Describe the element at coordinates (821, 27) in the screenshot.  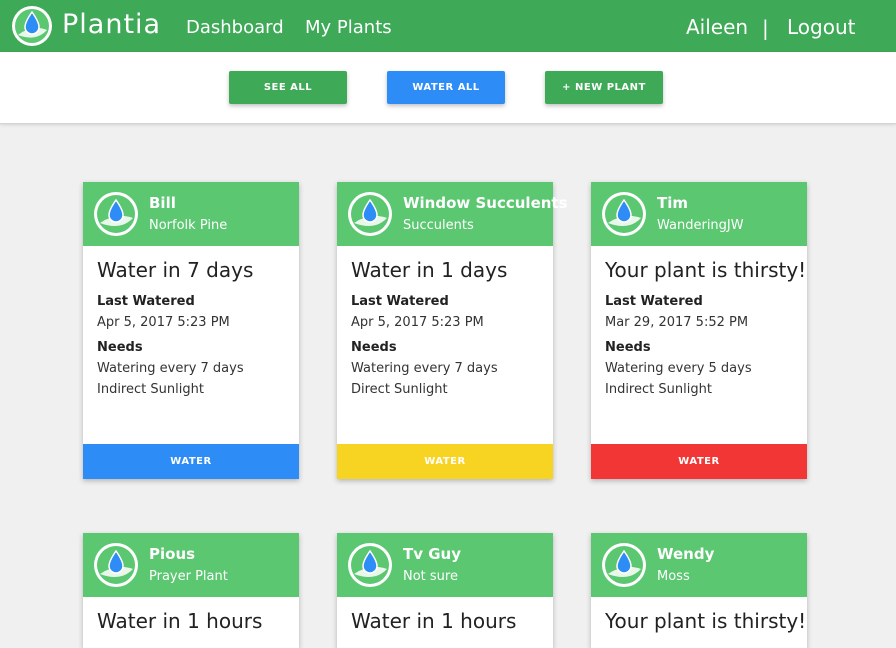
I see `logout-link: Logout` at that location.